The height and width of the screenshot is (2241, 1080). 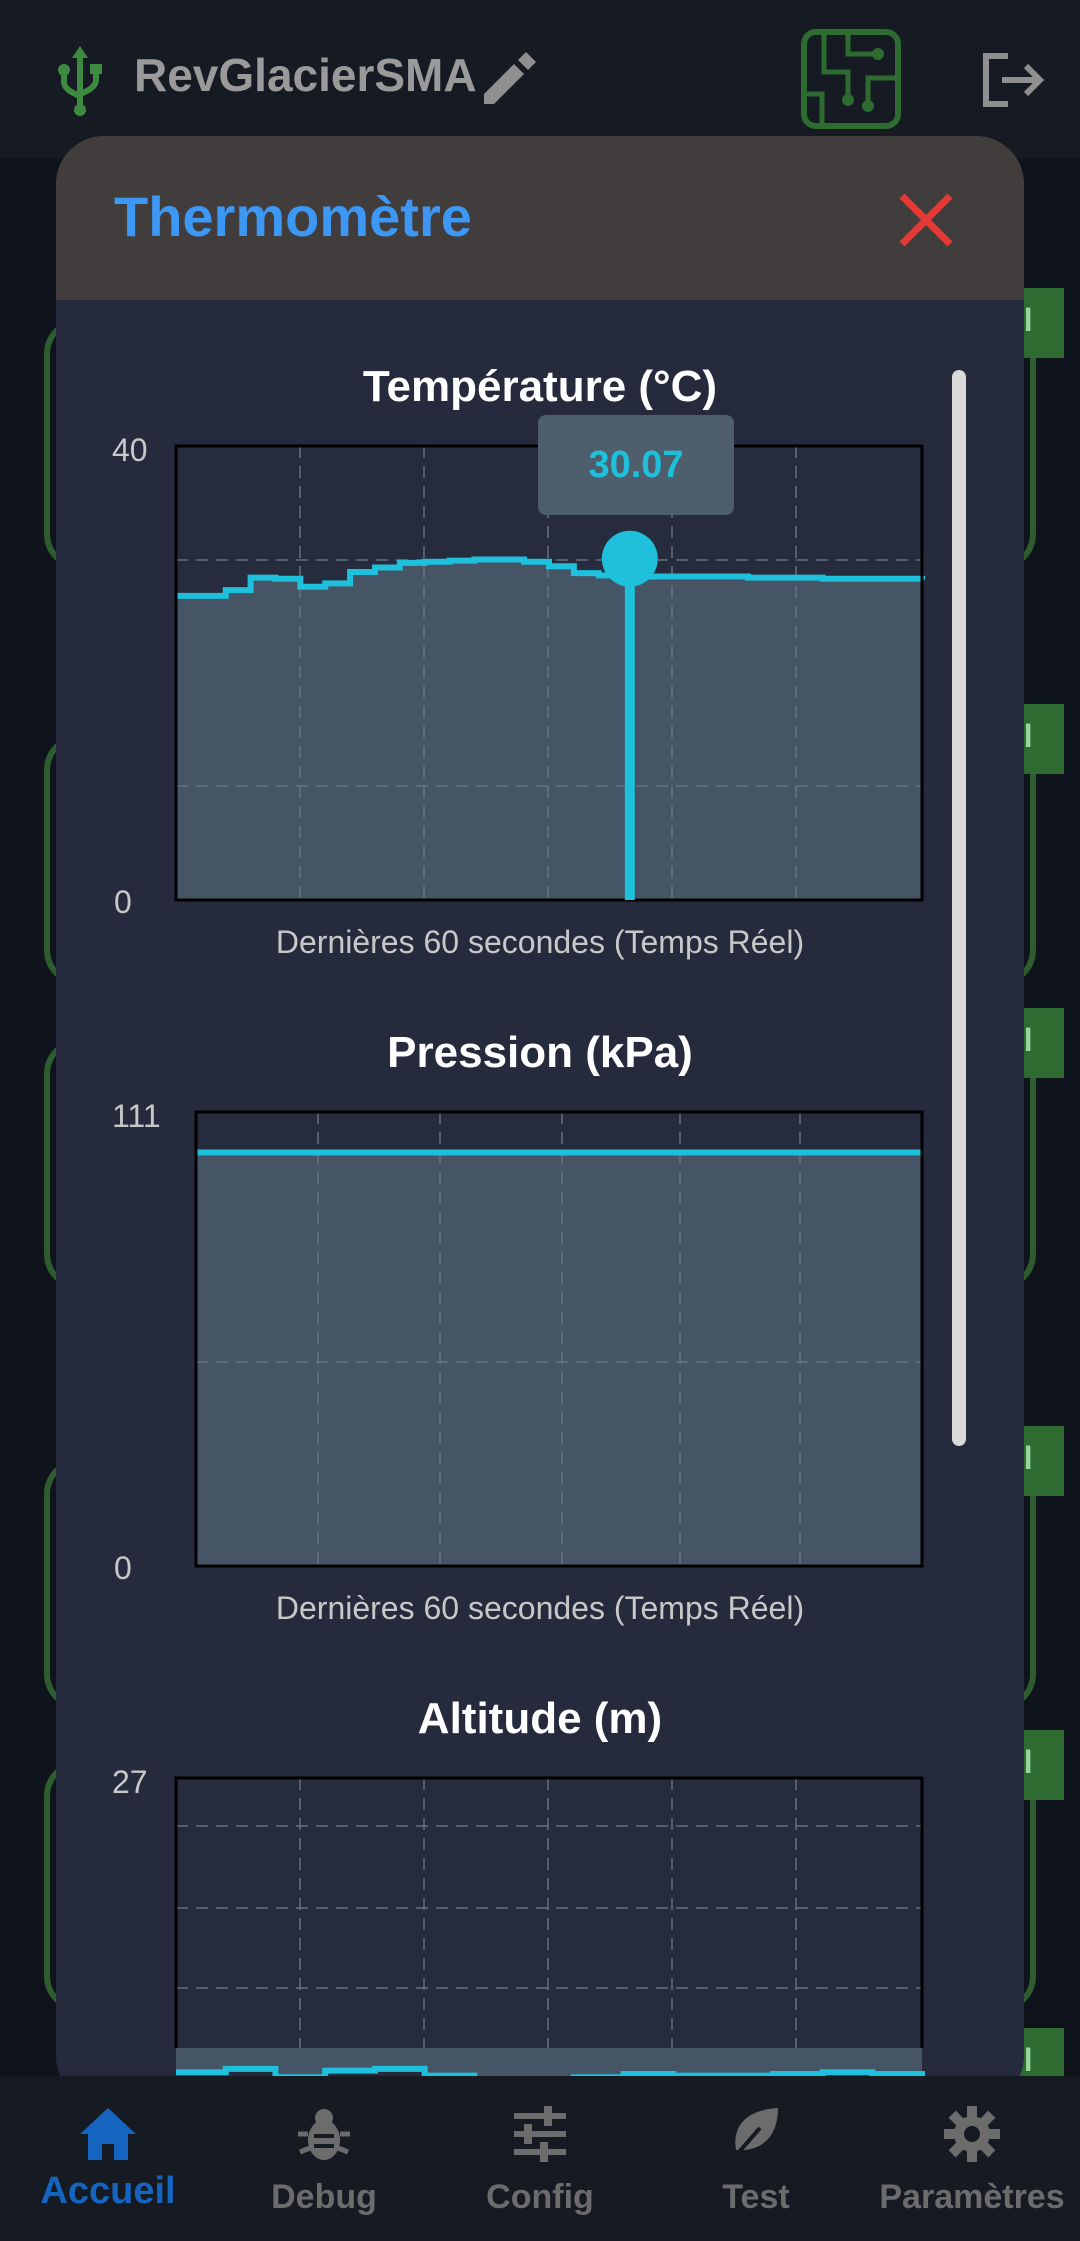 I want to click on bug-icon, so click(x=324, y=2134).